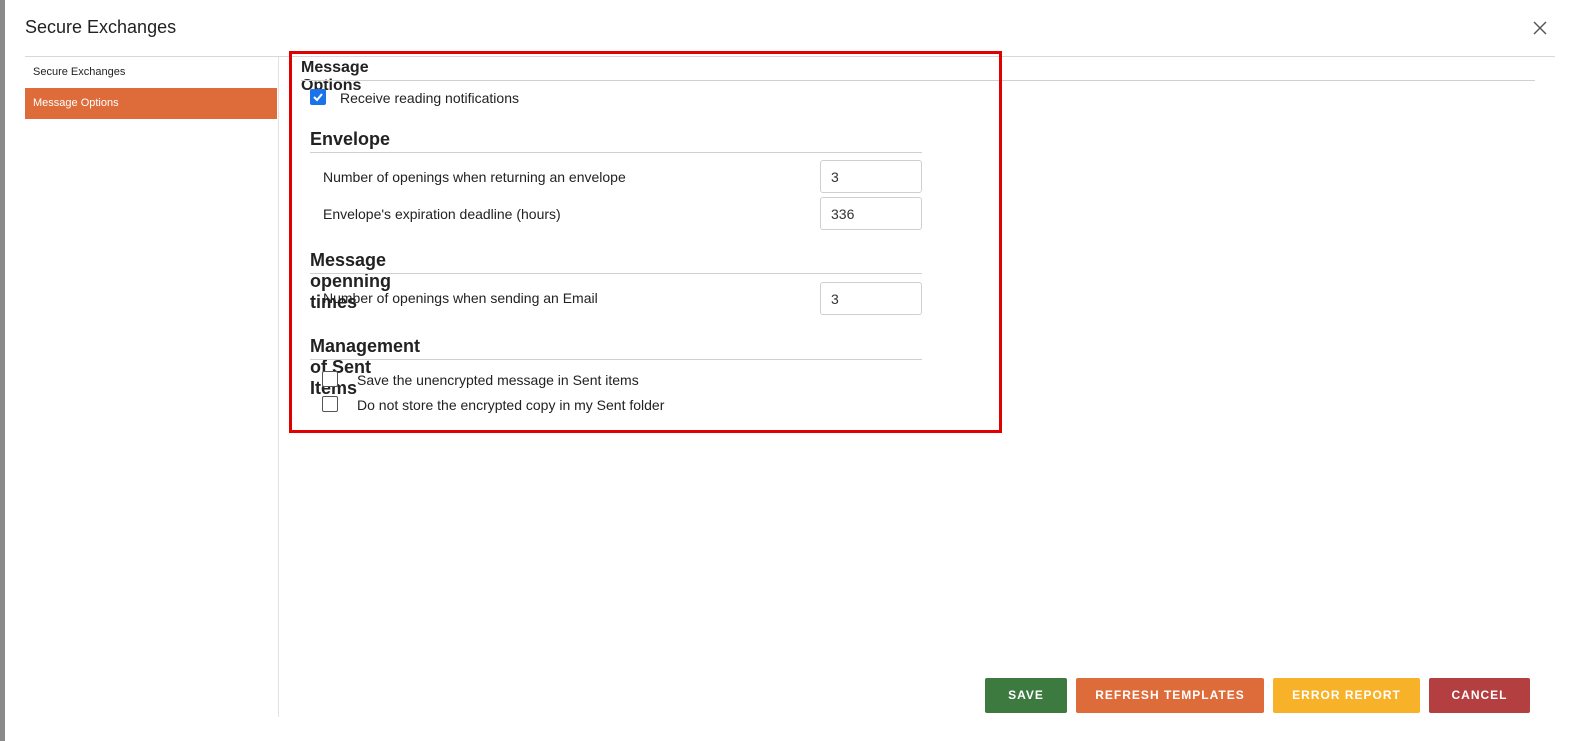 The image size is (1576, 741). Describe the element at coordinates (871, 213) in the screenshot. I see `envelope-expiration-input` at that location.